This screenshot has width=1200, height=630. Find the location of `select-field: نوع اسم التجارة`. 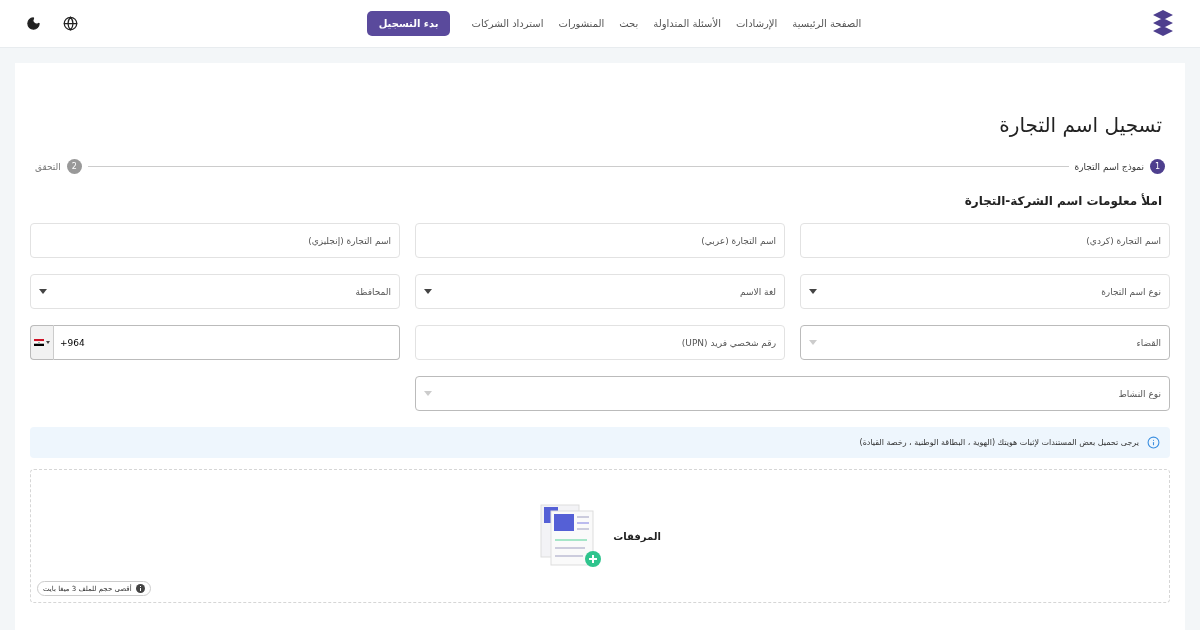

select-field: نوع اسم التجارة is located at coordinates (985, 291).